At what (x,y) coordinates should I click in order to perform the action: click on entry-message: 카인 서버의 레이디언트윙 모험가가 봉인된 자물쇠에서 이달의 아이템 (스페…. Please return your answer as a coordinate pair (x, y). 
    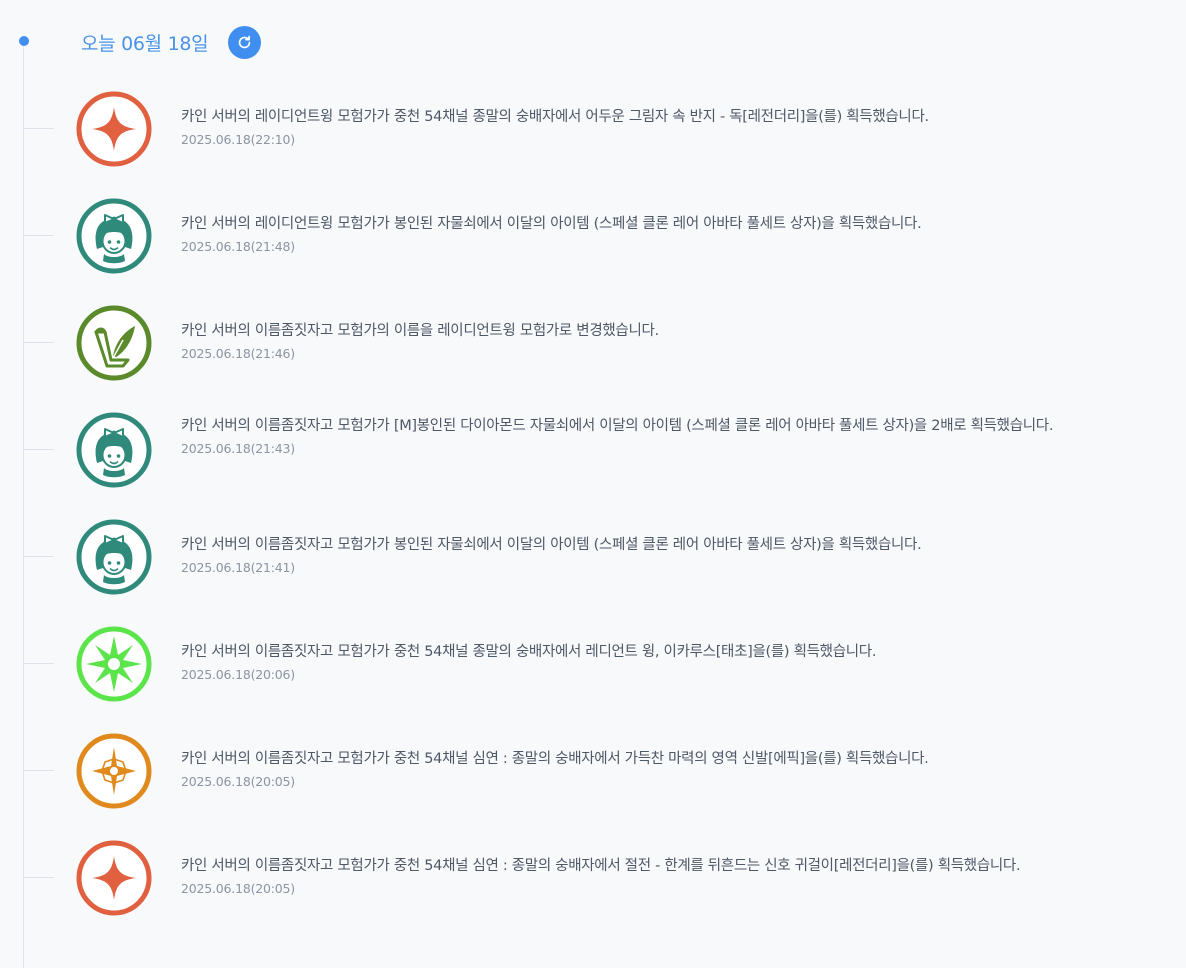
    Looking at the image, I should click on (551, 224).